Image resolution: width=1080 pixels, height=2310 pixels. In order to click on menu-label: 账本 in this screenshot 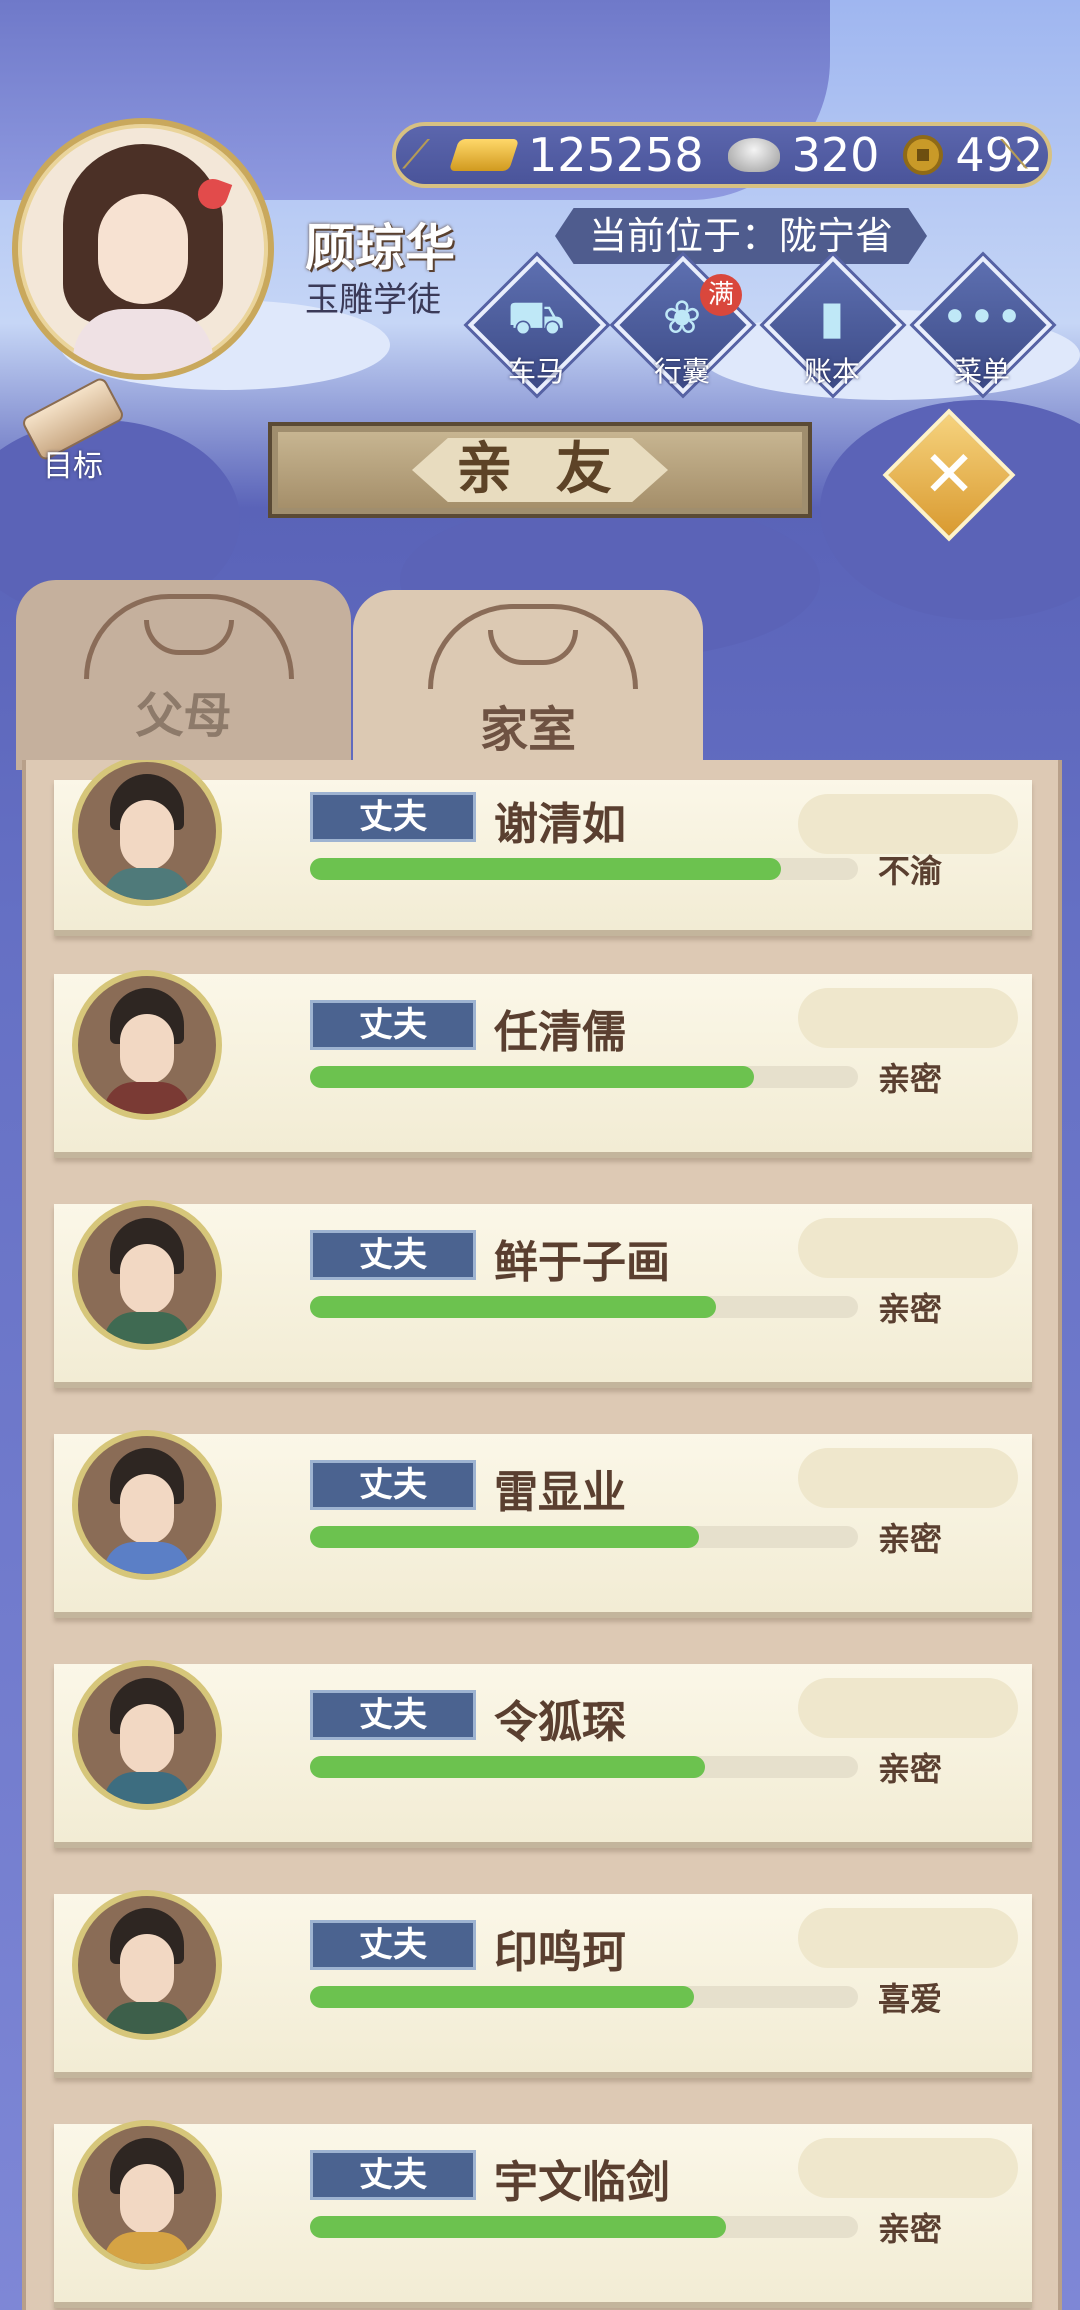, I will do `click(831, 371)`.